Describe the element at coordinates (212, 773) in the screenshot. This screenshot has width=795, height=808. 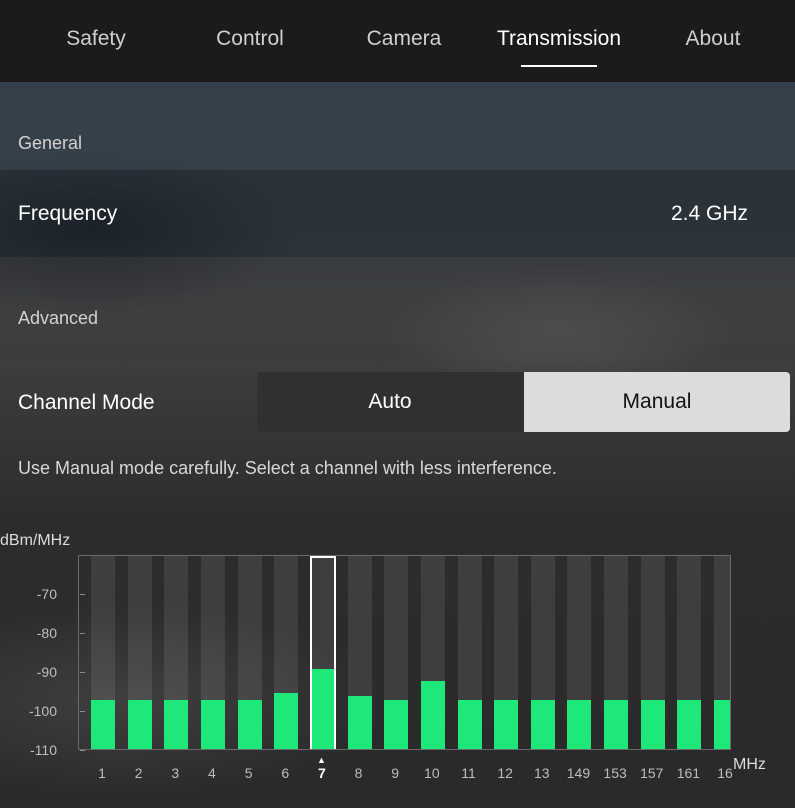
I see `x-tick-label: 4` at that location.